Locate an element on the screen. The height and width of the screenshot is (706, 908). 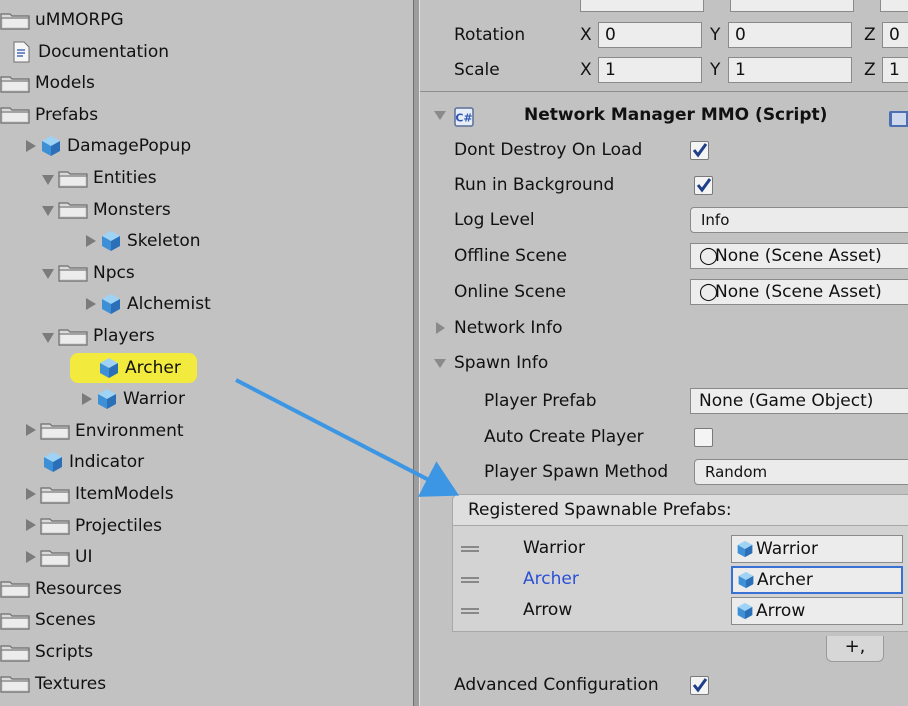
run-in-background-checkbox is located at coordinates (703, 185).